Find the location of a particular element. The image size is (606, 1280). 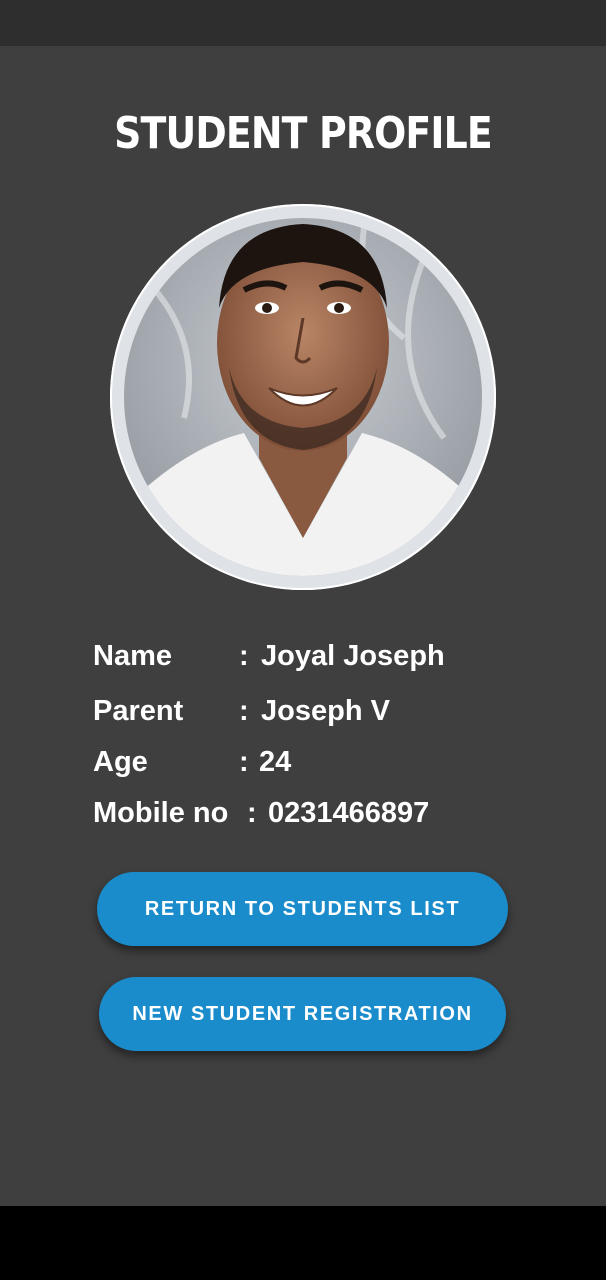

new-student-registration-button: NEW STUDENT REGISTRATION is located at coordinates (302, 1014).